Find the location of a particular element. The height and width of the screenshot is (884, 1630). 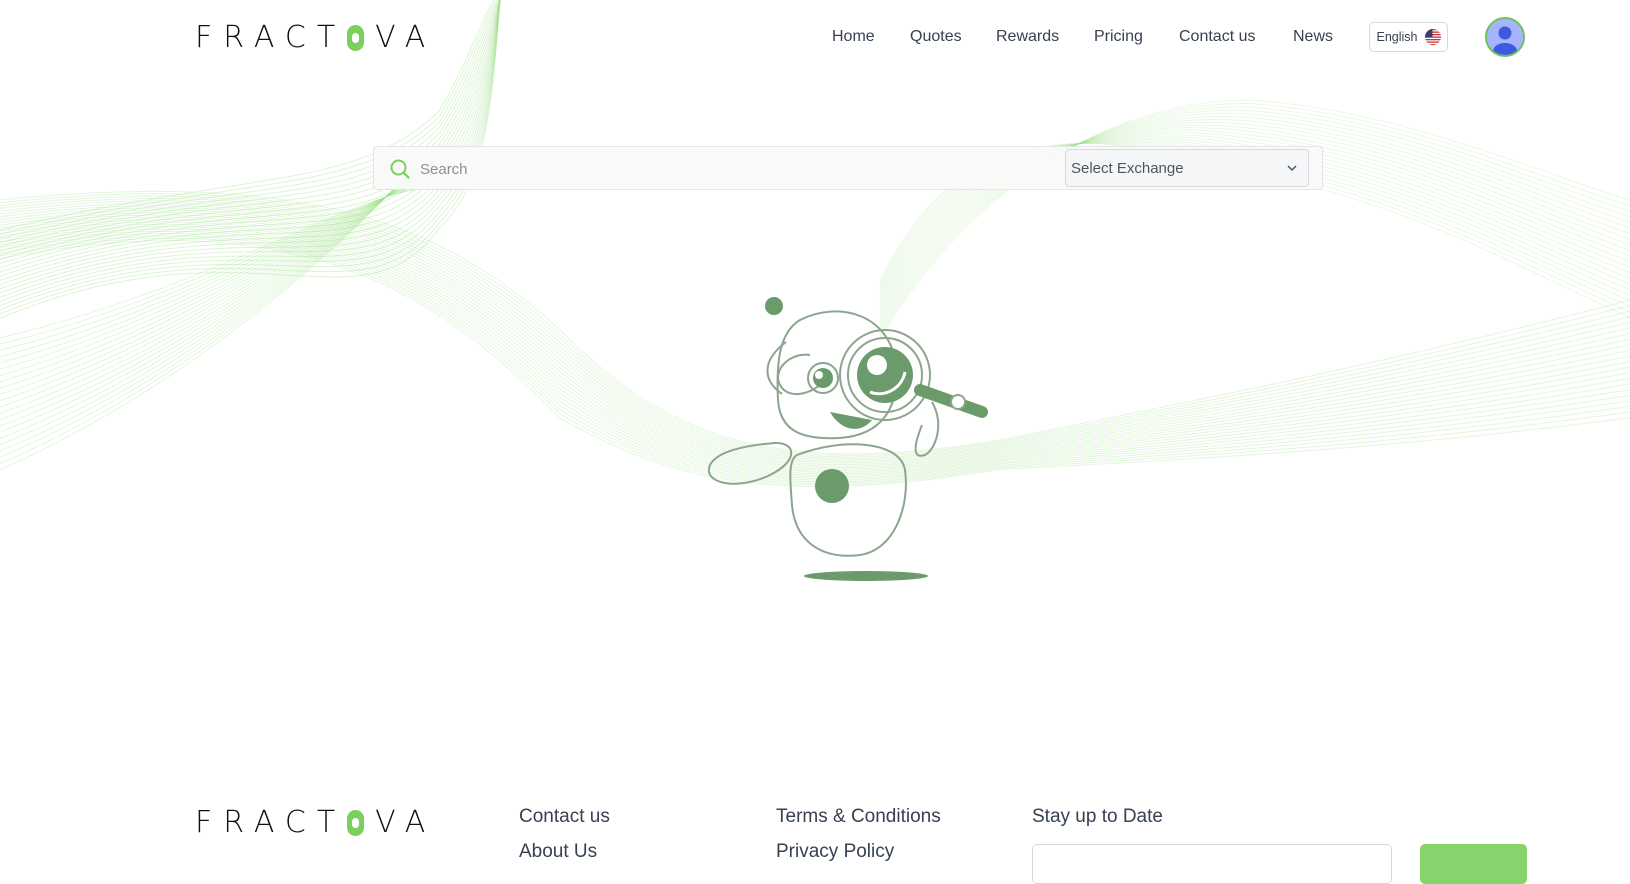

footer-logo-o-mark-icon is located at coordinates (356, 822).